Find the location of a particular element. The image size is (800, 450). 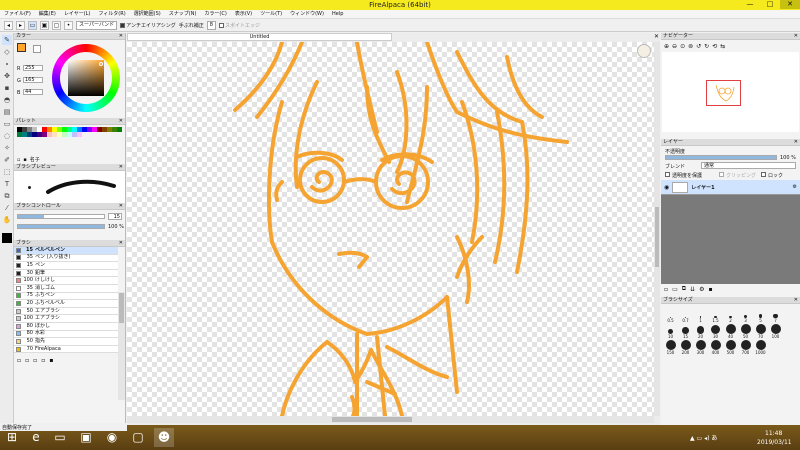

opacity-slider is located at coordinates (61, 226).